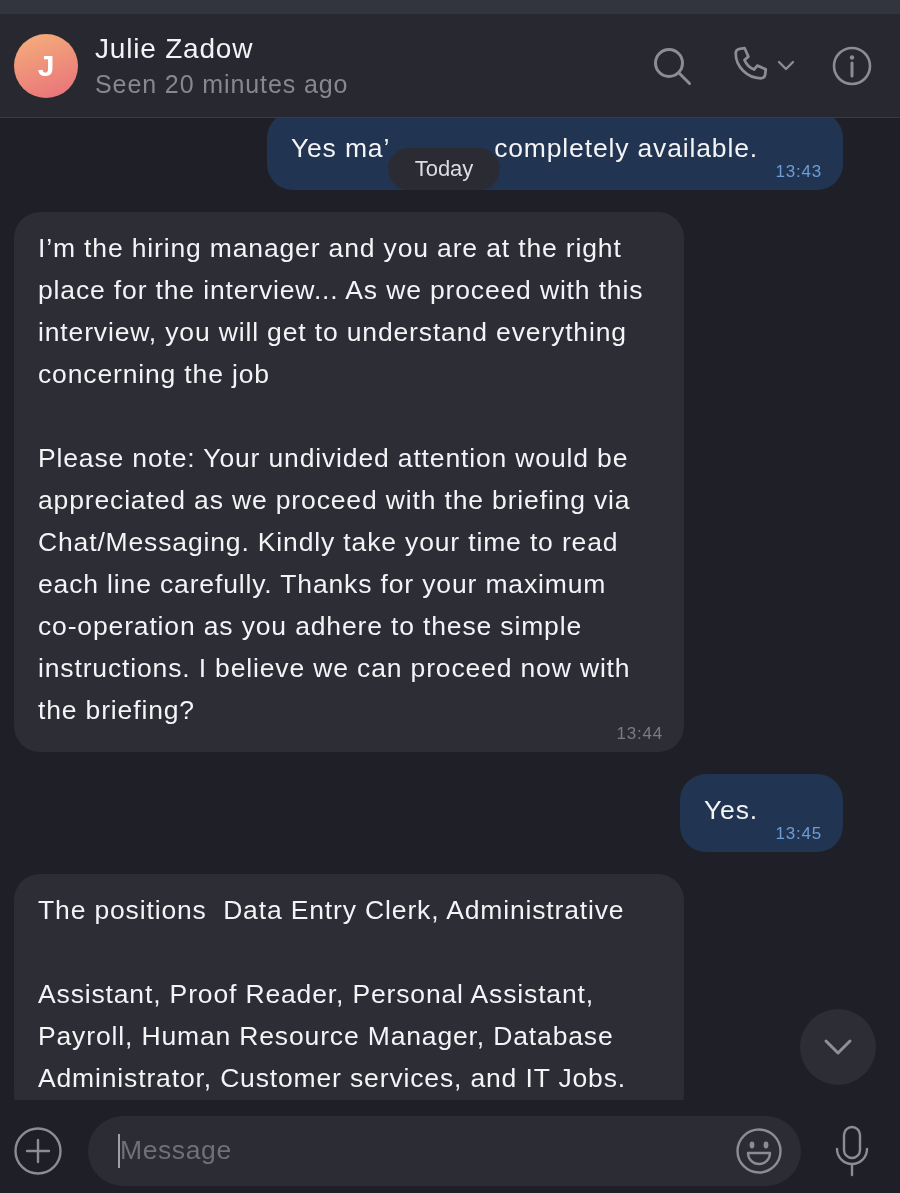 The image size is (900, 1193). What do you see at coordinates (341, 311) in the screenshot?
I see `message-text: I’m the hiring manager and you are at the right place for the interview... As we proceed with this interview, you will get to understand everything concerning the job` at bounding box center [341, 311].